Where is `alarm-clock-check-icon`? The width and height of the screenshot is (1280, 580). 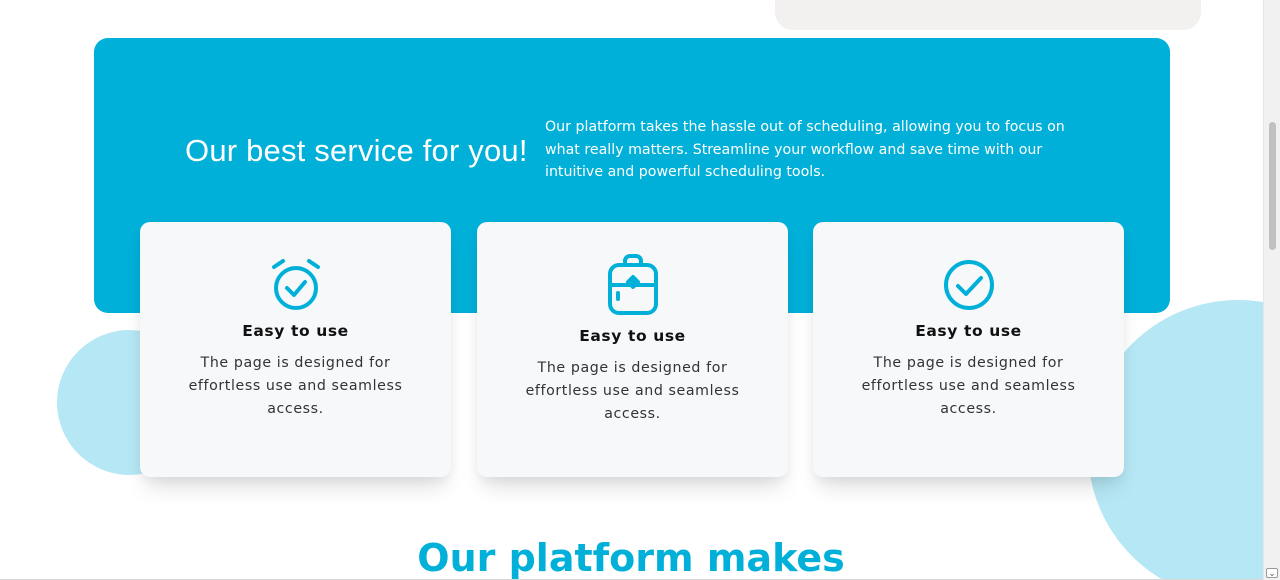 alarm-clock-check-icon is located at coordinates (296, 285).